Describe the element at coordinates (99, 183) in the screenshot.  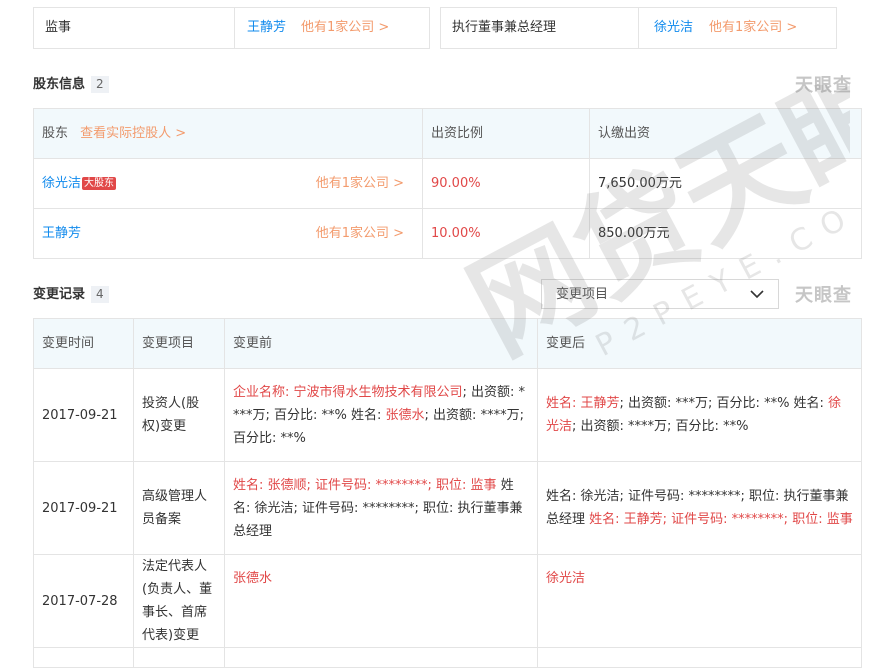
I see `major-shareholder-badge: 大股东` at that location.